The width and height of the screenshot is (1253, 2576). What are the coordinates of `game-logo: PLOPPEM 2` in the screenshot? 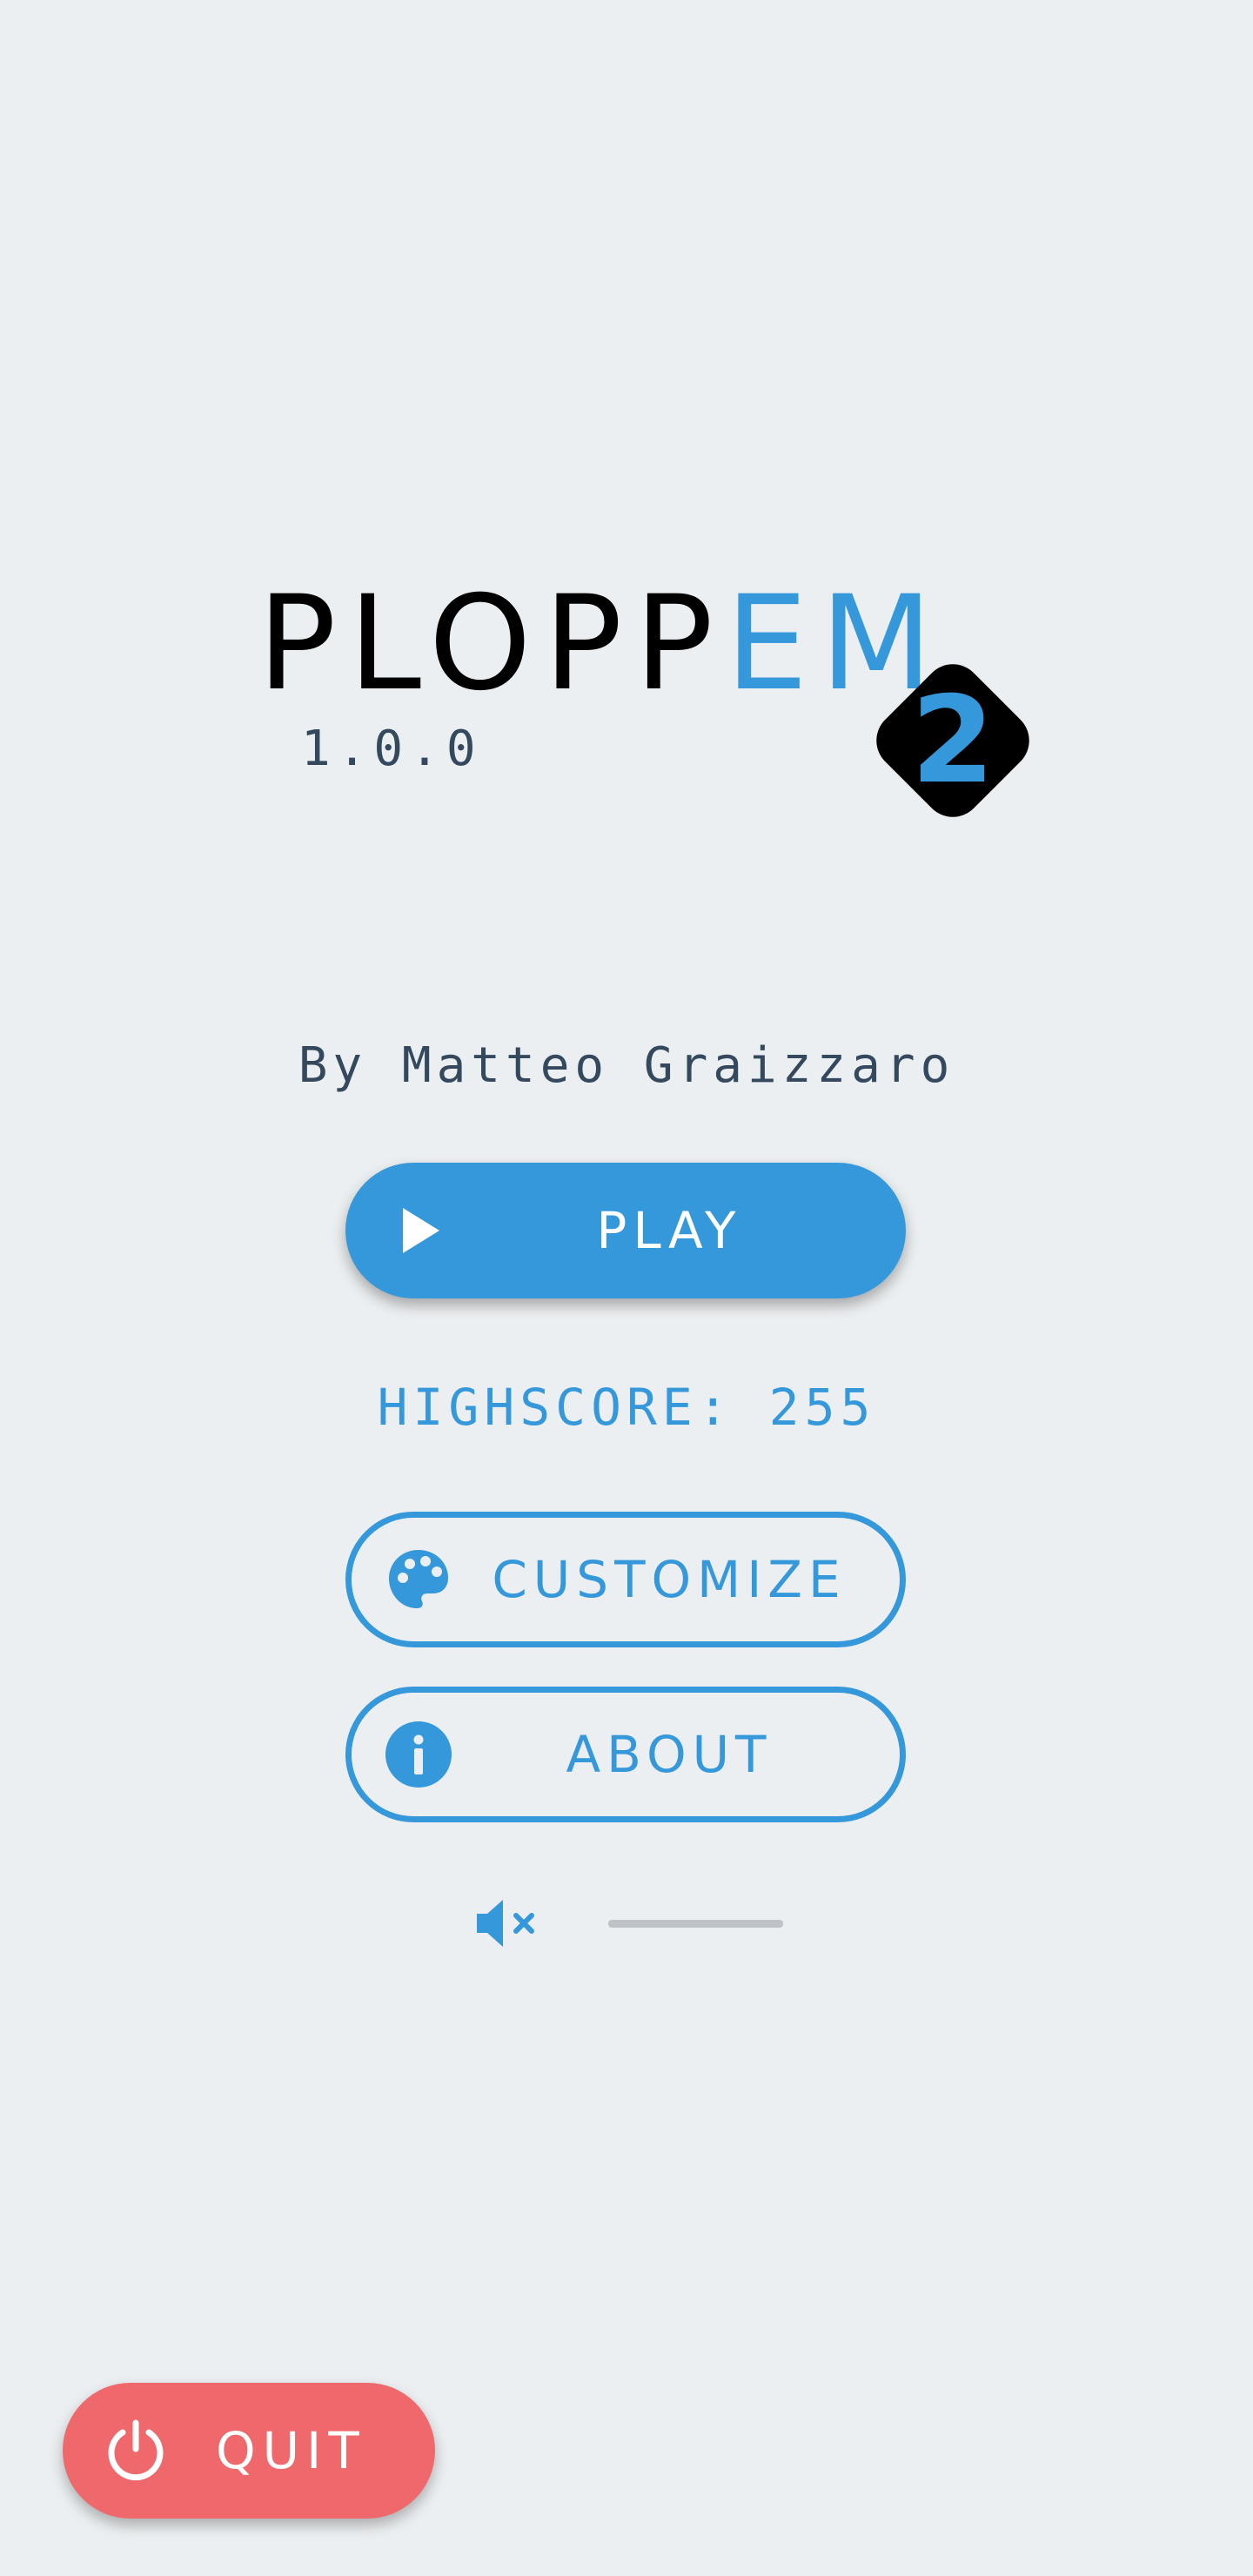 It's located at (650, 702).